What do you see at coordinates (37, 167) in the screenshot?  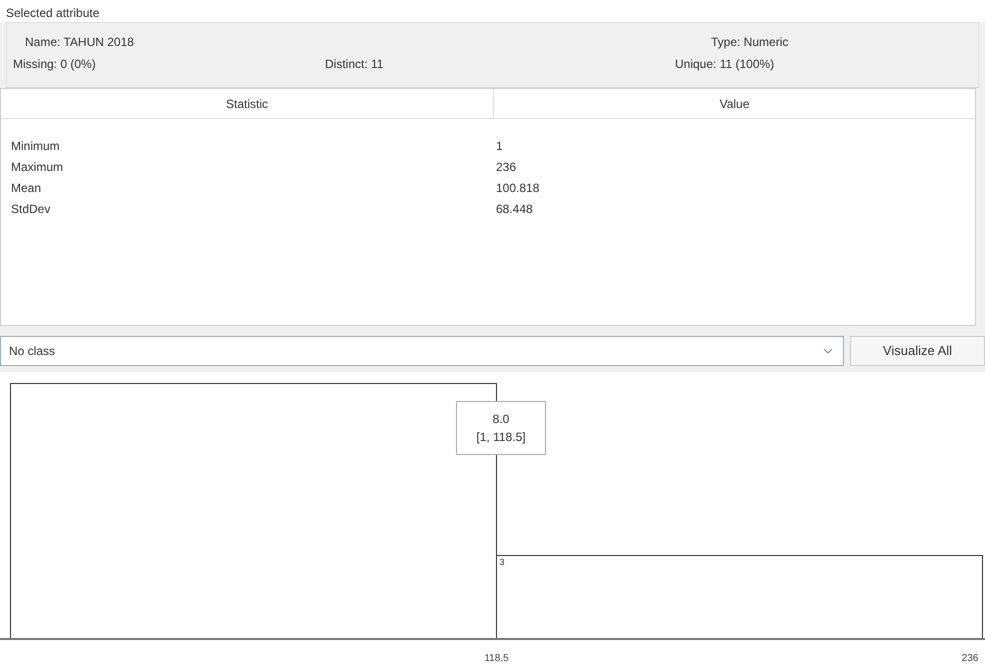 I see `table-cell: Maximum` at bounding box center [37, 167].